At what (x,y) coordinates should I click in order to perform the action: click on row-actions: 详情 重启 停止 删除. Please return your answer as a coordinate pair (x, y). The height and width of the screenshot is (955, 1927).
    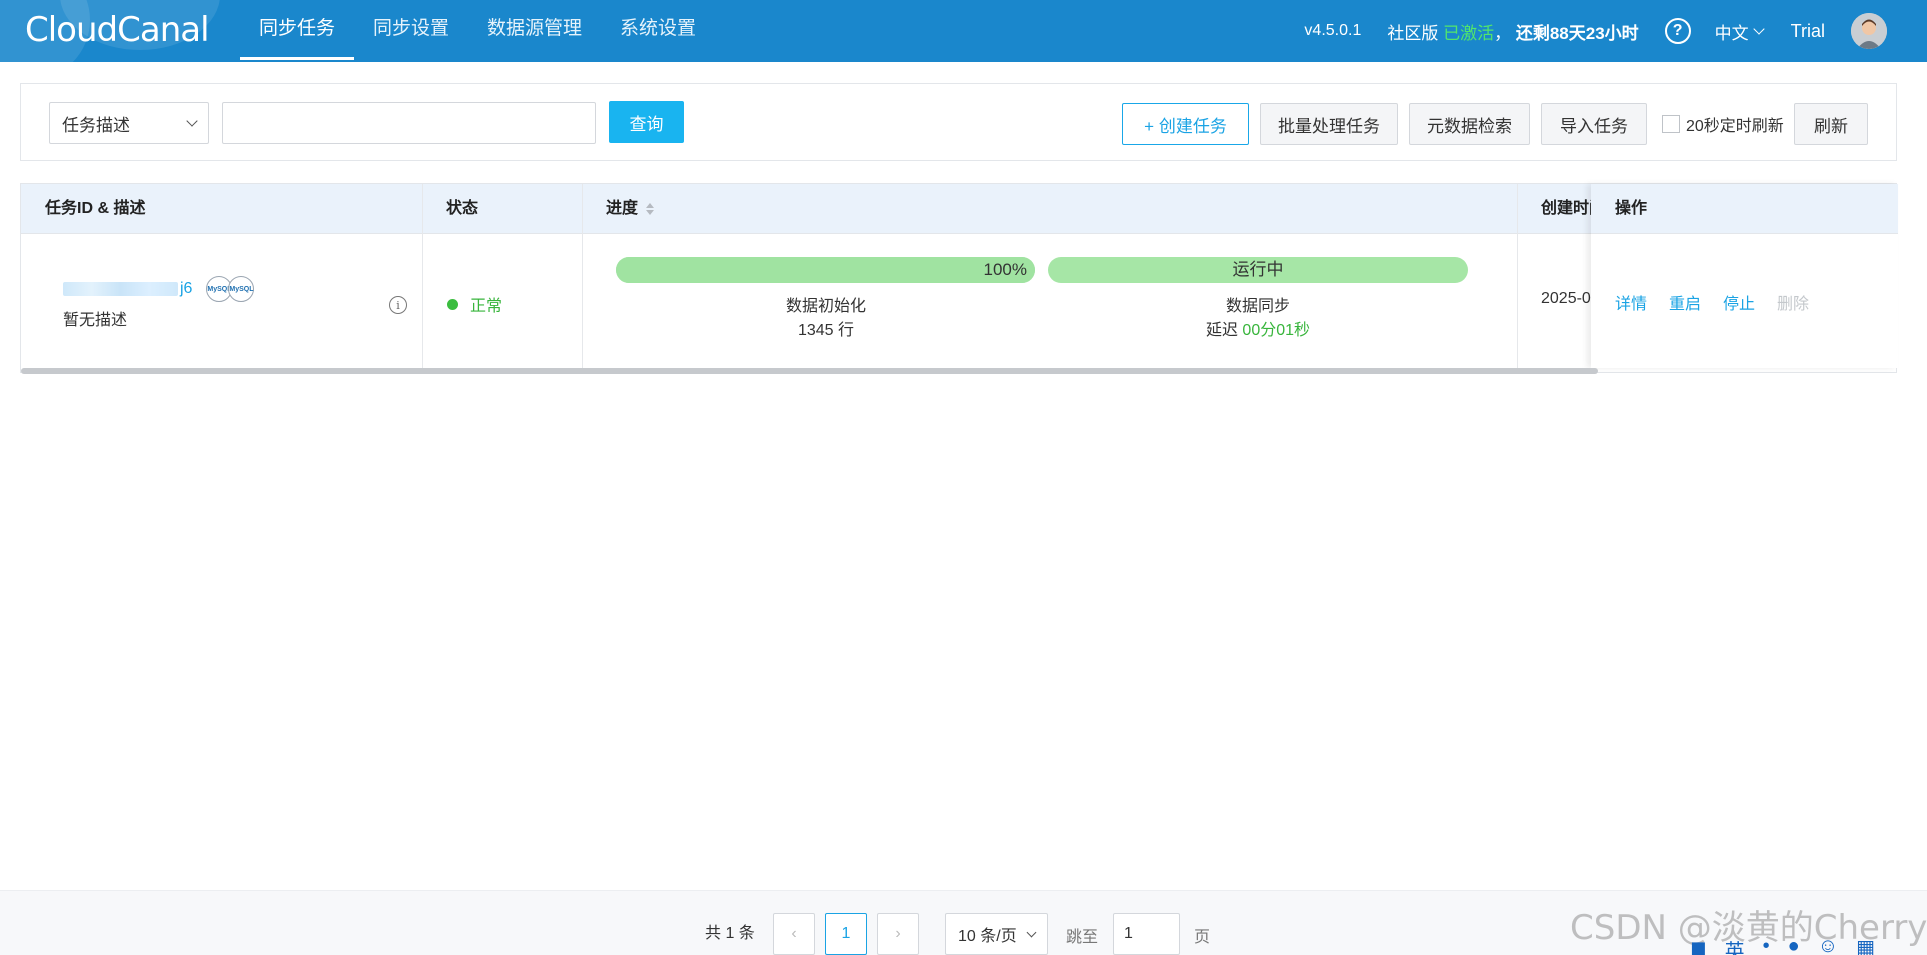
    Looking at the image, I should click on (1723, 302).